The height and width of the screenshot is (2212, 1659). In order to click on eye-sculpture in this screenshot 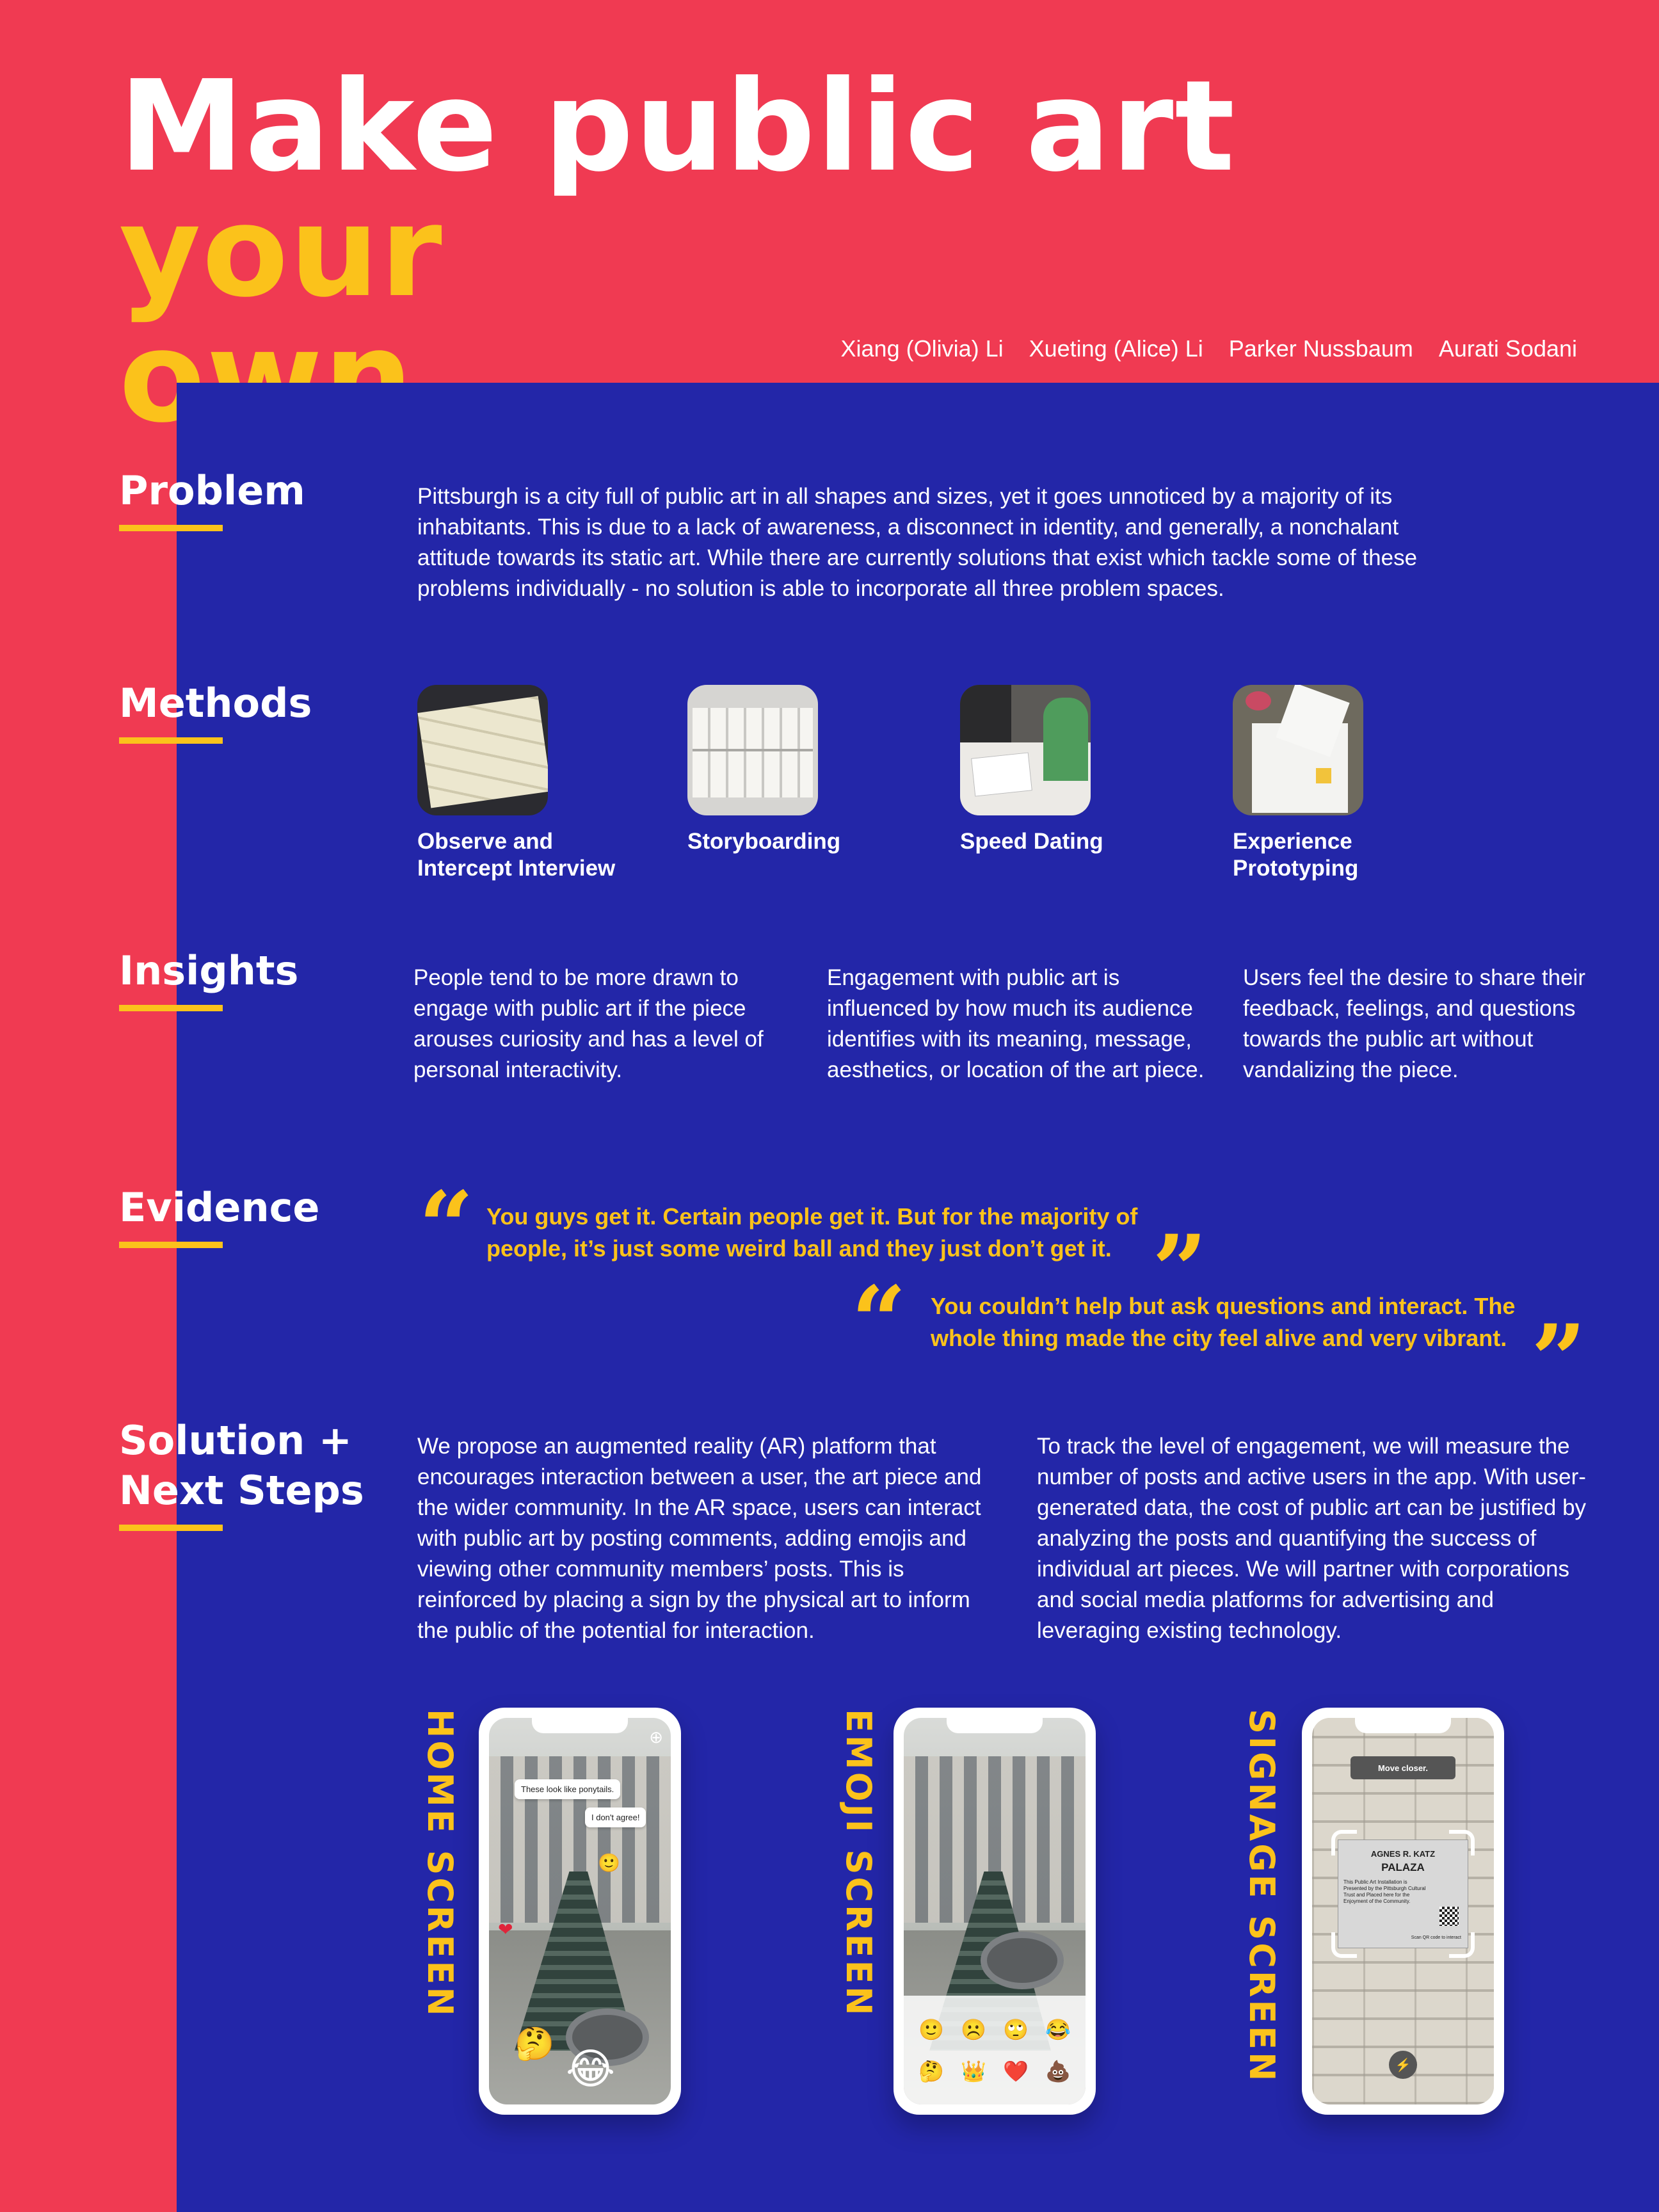, I will do `click(1022, 1960)`.